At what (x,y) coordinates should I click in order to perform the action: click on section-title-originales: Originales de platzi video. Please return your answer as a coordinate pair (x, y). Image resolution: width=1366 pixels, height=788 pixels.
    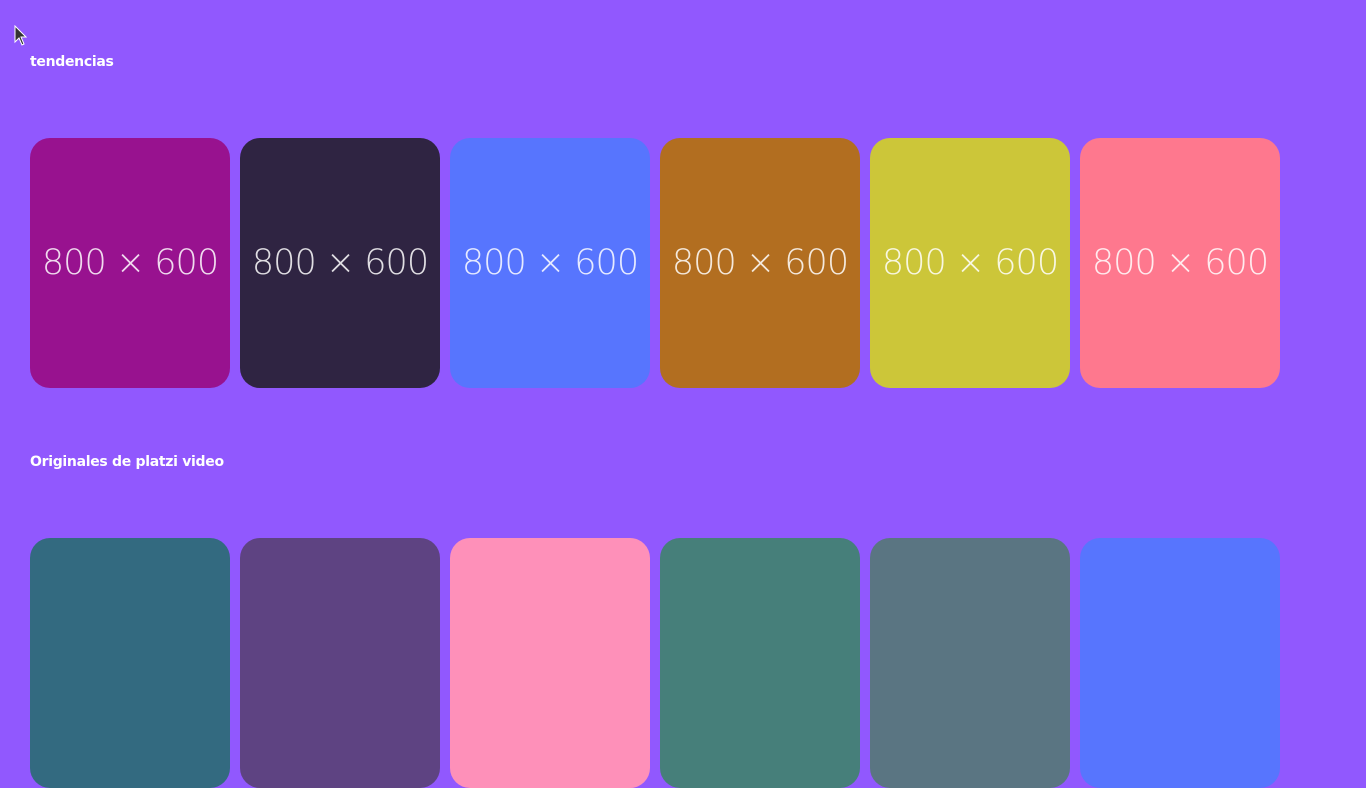
    Looking at the image, I should click on (127, 462).